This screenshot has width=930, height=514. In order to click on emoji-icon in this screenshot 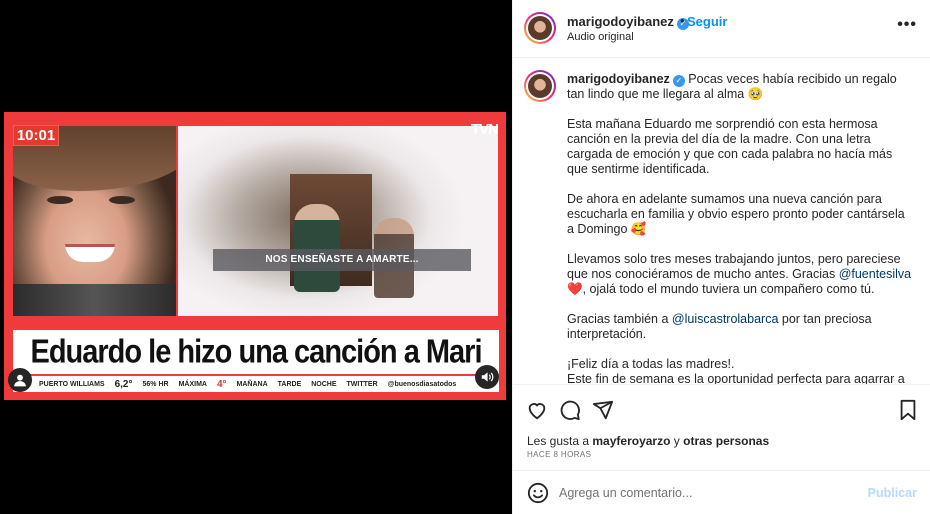, I will do `click(538, 493)`.